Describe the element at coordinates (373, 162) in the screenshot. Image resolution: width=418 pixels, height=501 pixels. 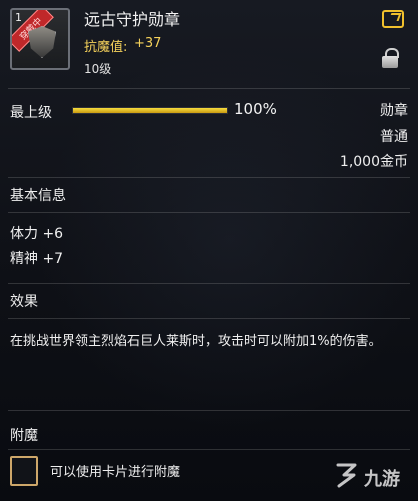
I see `item-price: 1,000金币` at that location.